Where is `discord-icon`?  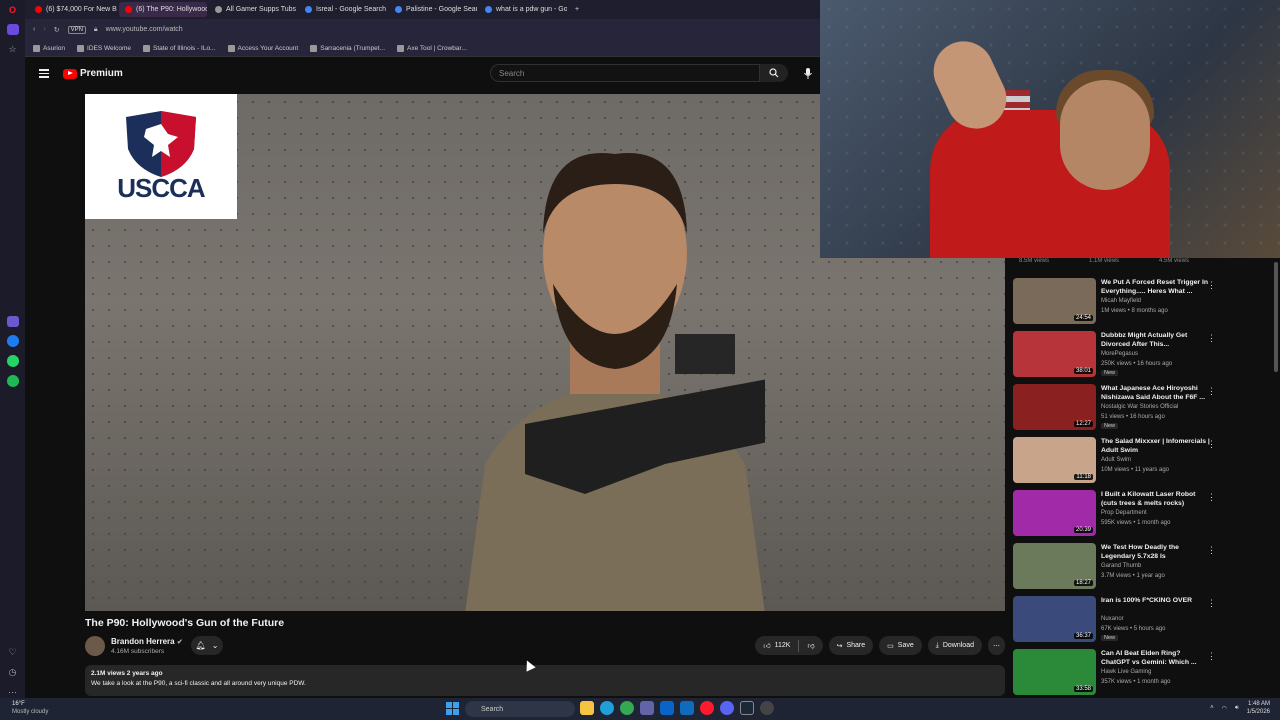
discord-icon is located at coordinates (727, 708).